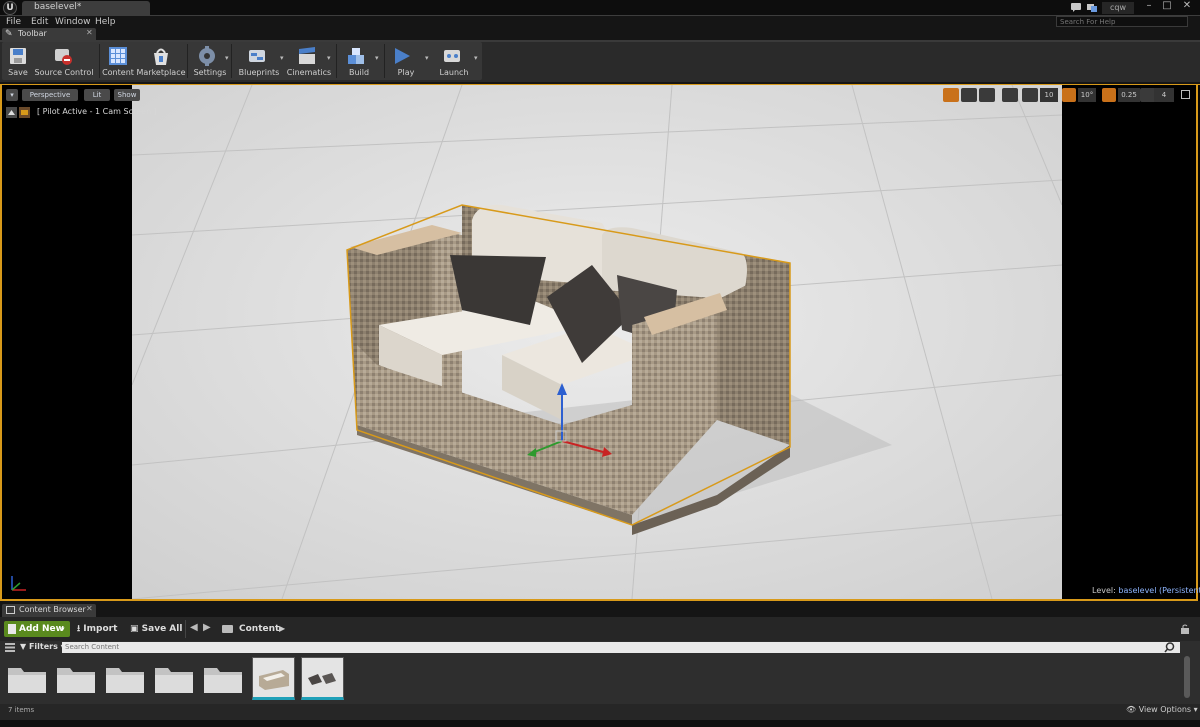 This screenshot has width=1200, height=727. Describe the element at coordinates (127, 95) in the screenshot. I see `show-button: Show` at that location.